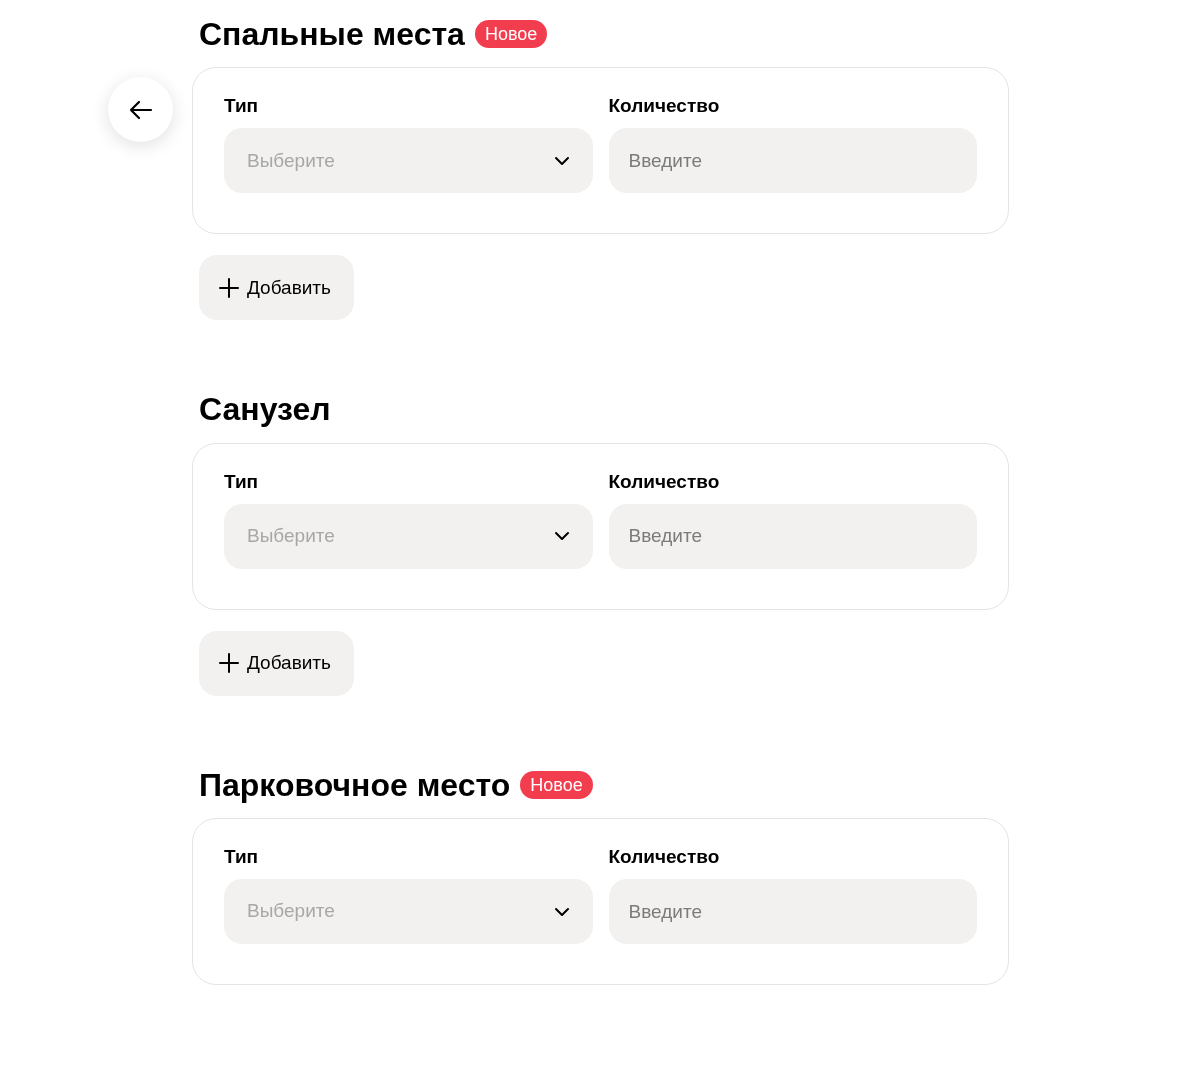  Describe the element at coordinates (332, 34) in the screenshot. I see `section-title: Спальные места` at that location.